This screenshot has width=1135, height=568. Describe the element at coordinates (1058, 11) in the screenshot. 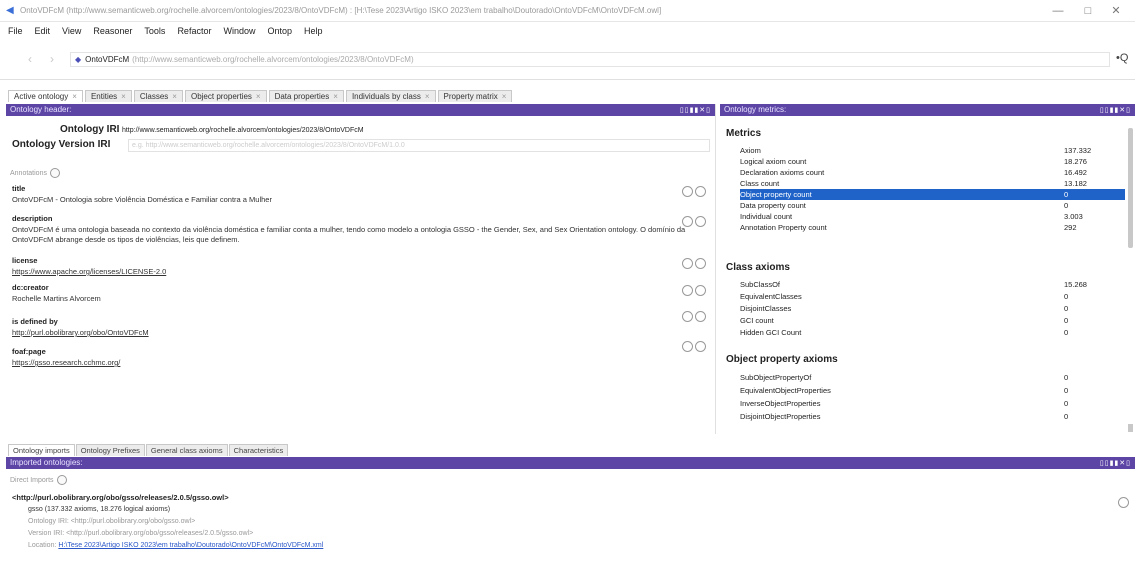

I see `minimize-button: —` at that location.